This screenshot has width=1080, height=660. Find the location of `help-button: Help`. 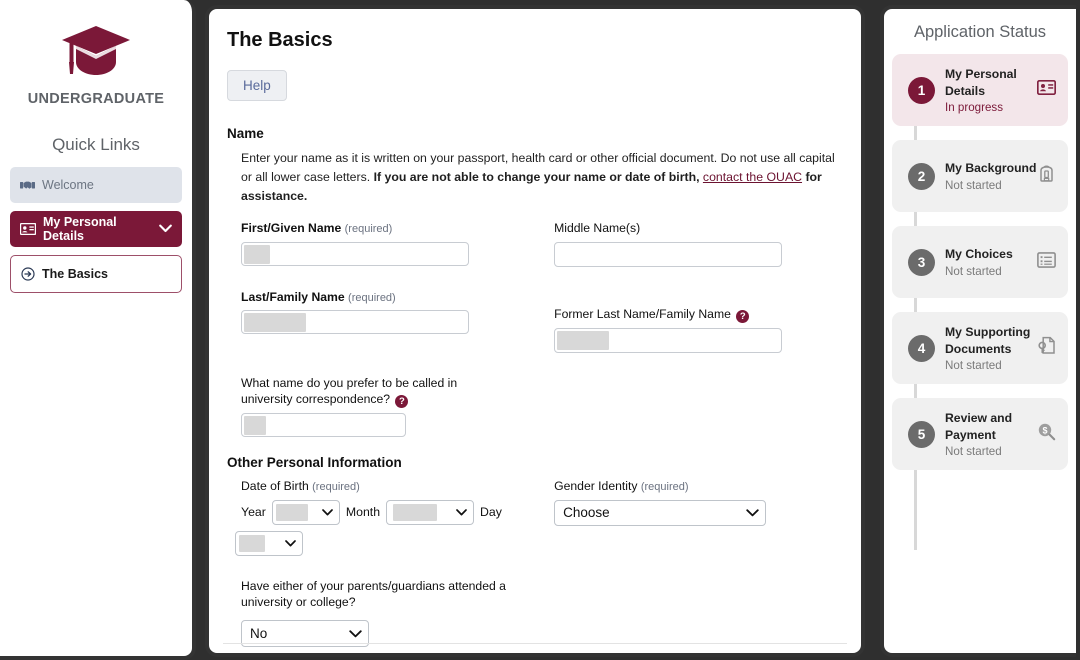

help-button: Help is located at coordinates (257, 85).